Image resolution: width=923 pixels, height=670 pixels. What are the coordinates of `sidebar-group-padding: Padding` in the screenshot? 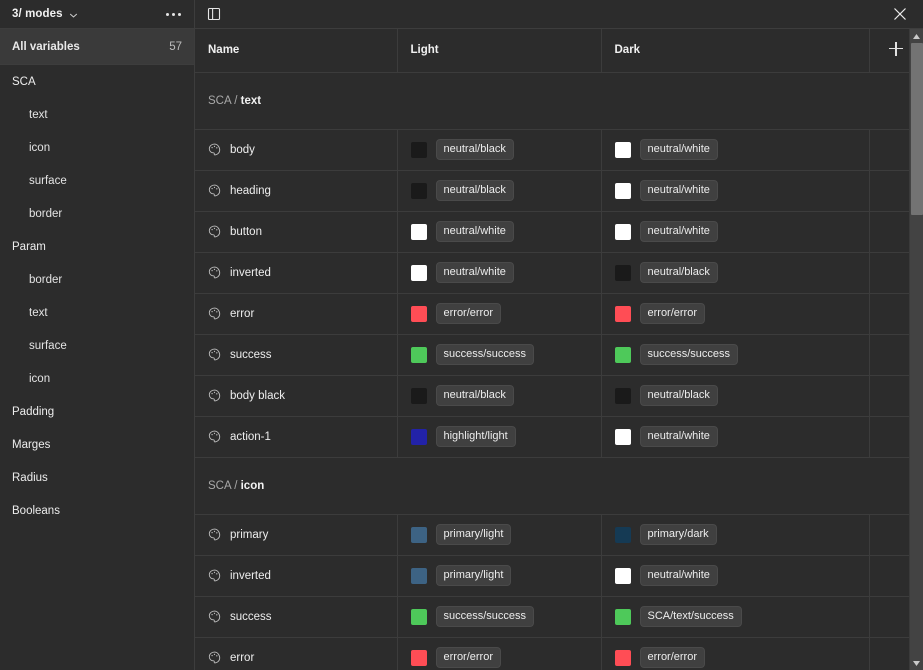 It's located at (97, 411).